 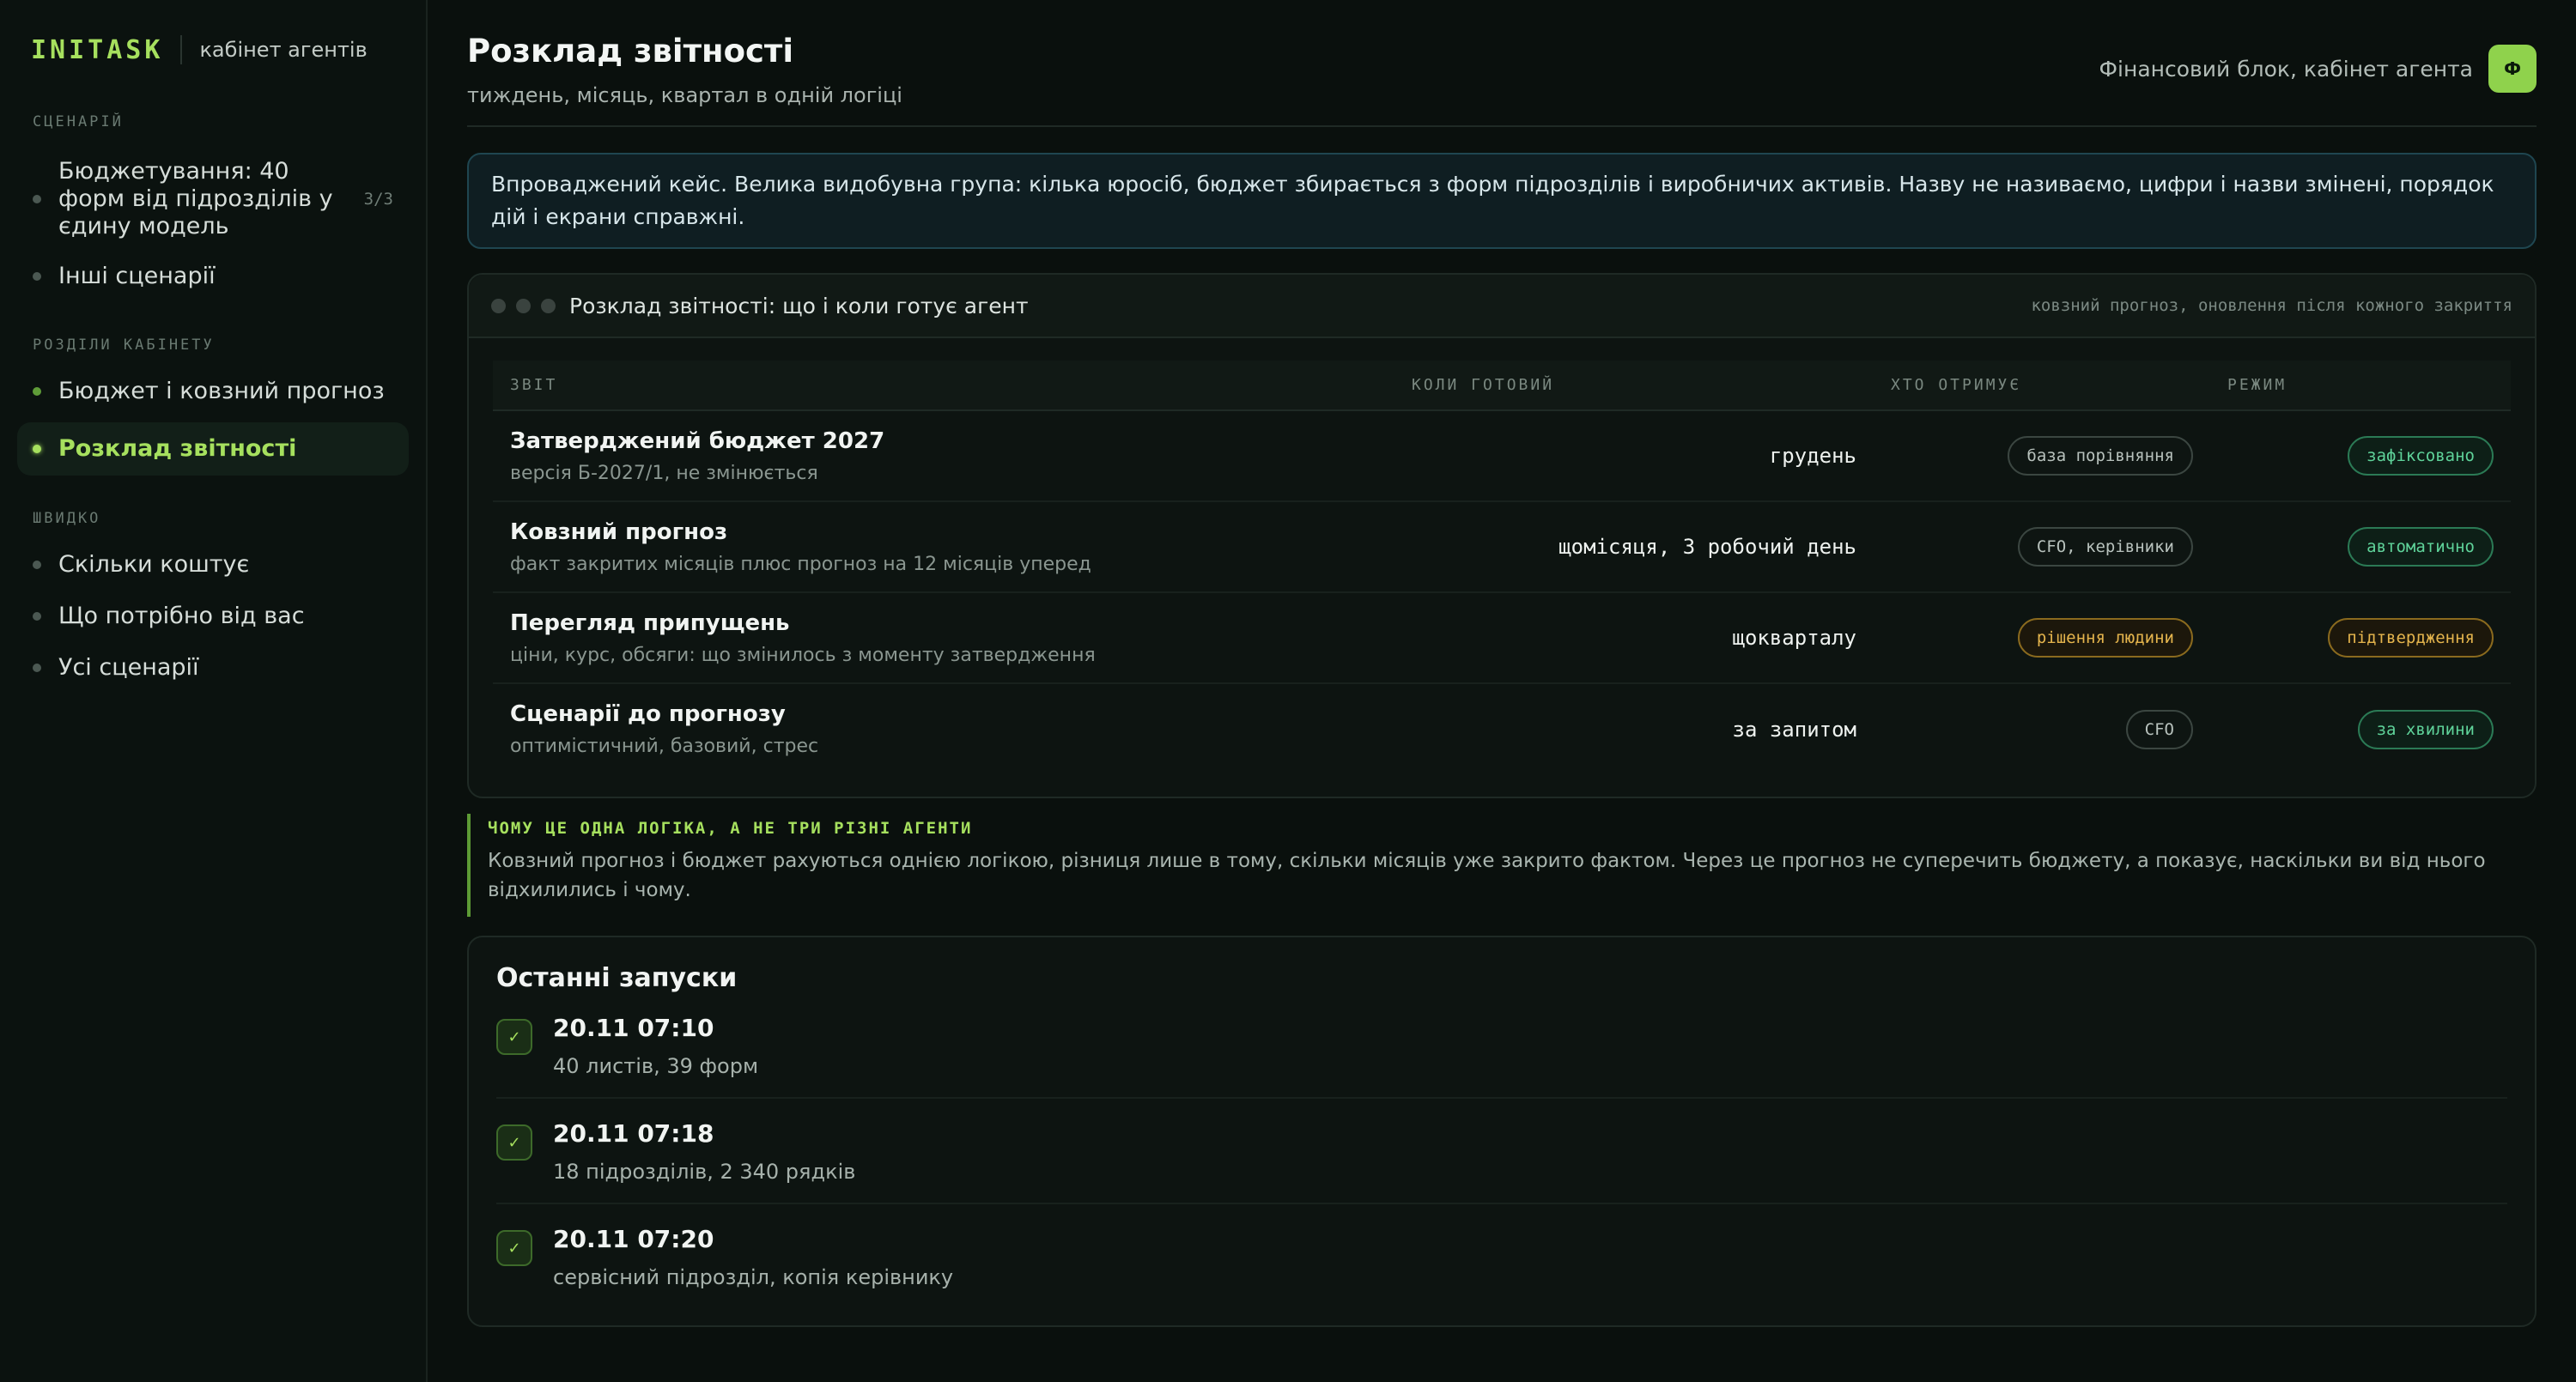 I want to click on sidebar-item-pricing: Скільки коштує, so click(x=213, y=564).